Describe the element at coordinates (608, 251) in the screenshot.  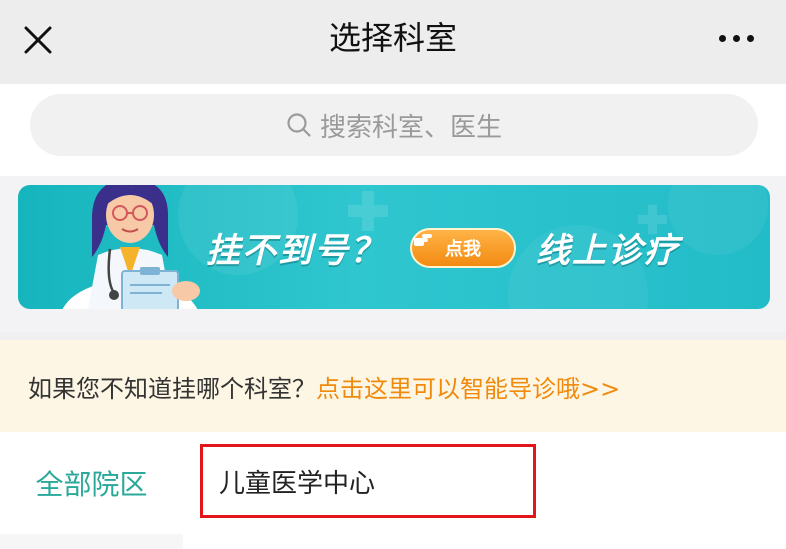
I see `banner-text-right: 线上诊疗` at that location.